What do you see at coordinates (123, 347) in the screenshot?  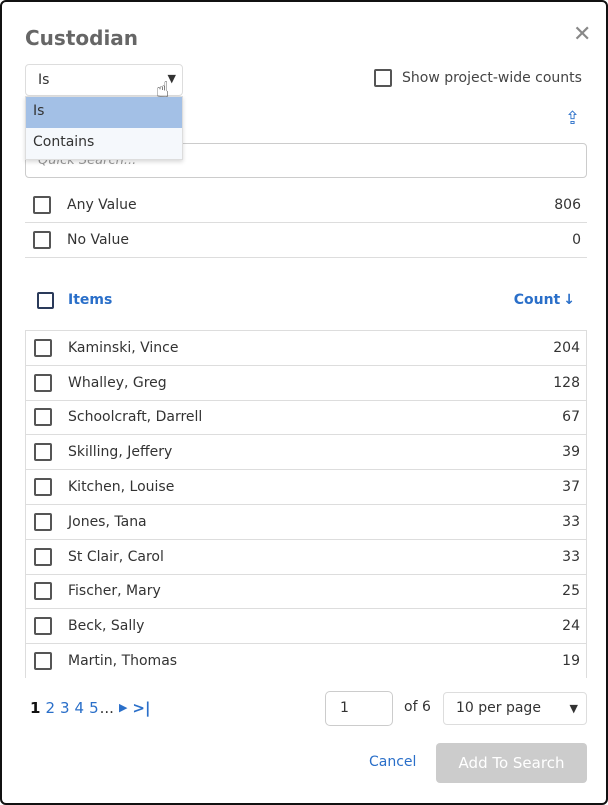 I see `item-label: Kaminski, Vince` at bounding box center [123, 347].